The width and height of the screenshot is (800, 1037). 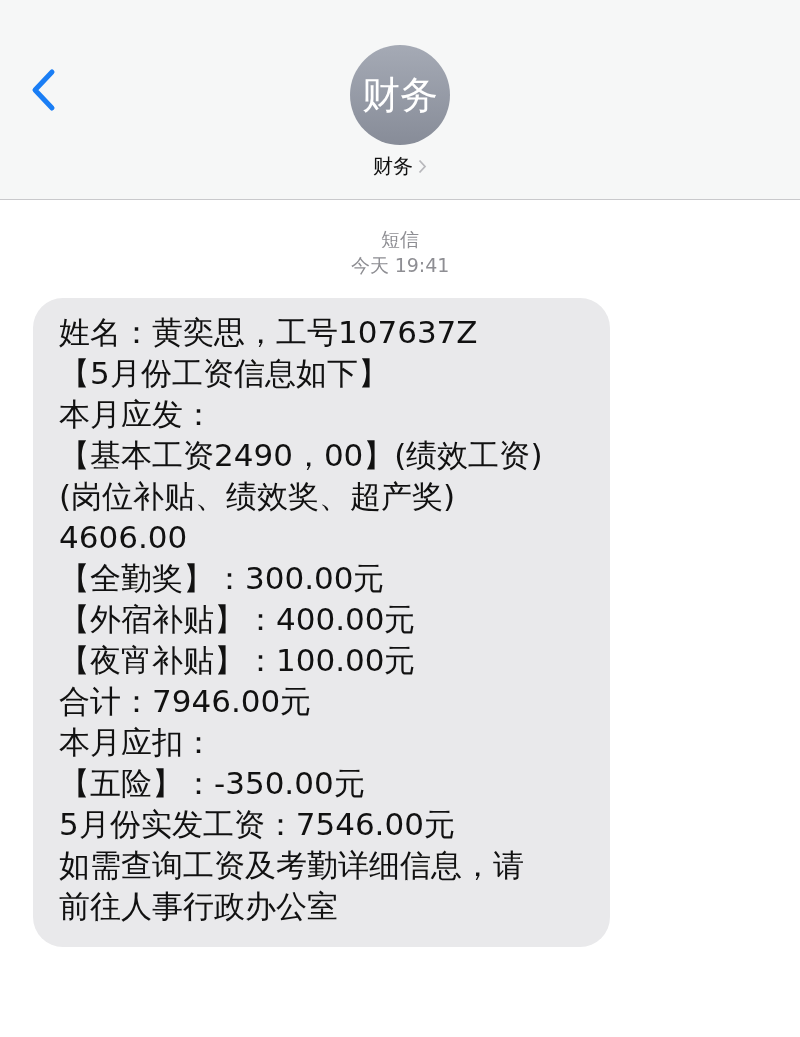 What do you see at coordinates (238, 619) in the screenshot?
I see `message-line: 【外宿补贴】：400.00元` at bounding box center [238, 619].